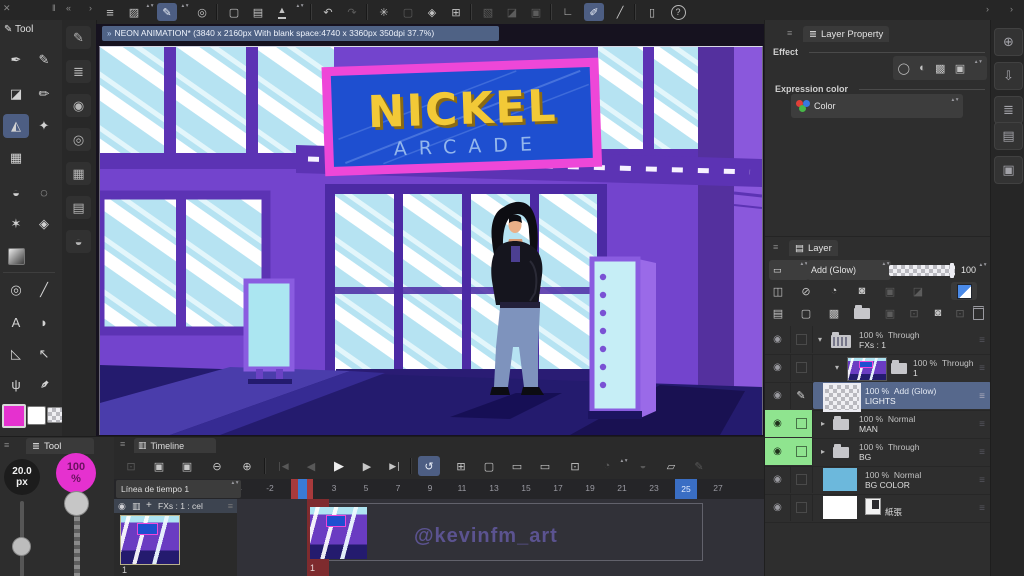  What do you see at coordinates (43, 383) in the screenshot?
I see `tool-eyedropper: ✒` at bounding box center [43, 383].